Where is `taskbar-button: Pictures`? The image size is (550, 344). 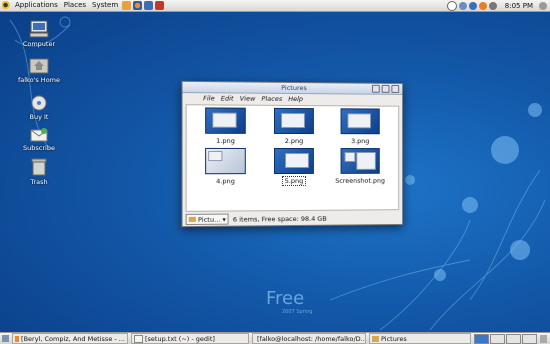 taskbar-button: Pictures is located at coordinates (420, 338).